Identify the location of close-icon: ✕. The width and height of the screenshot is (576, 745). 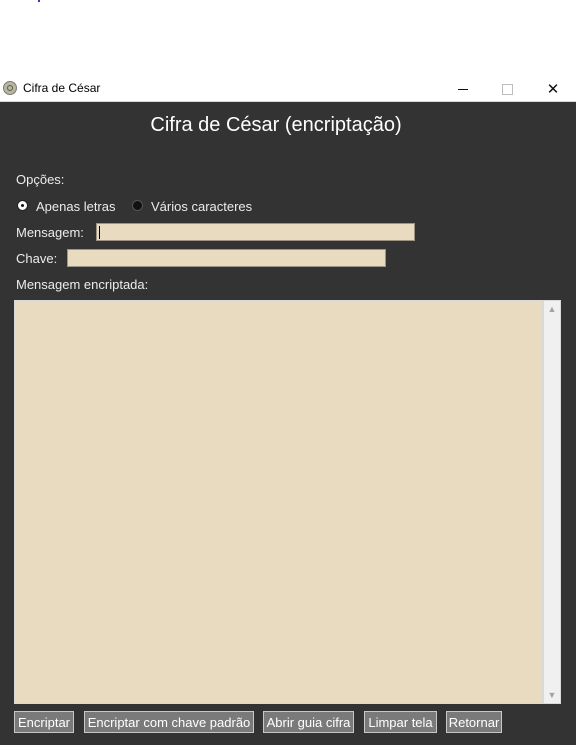
(553, 89).